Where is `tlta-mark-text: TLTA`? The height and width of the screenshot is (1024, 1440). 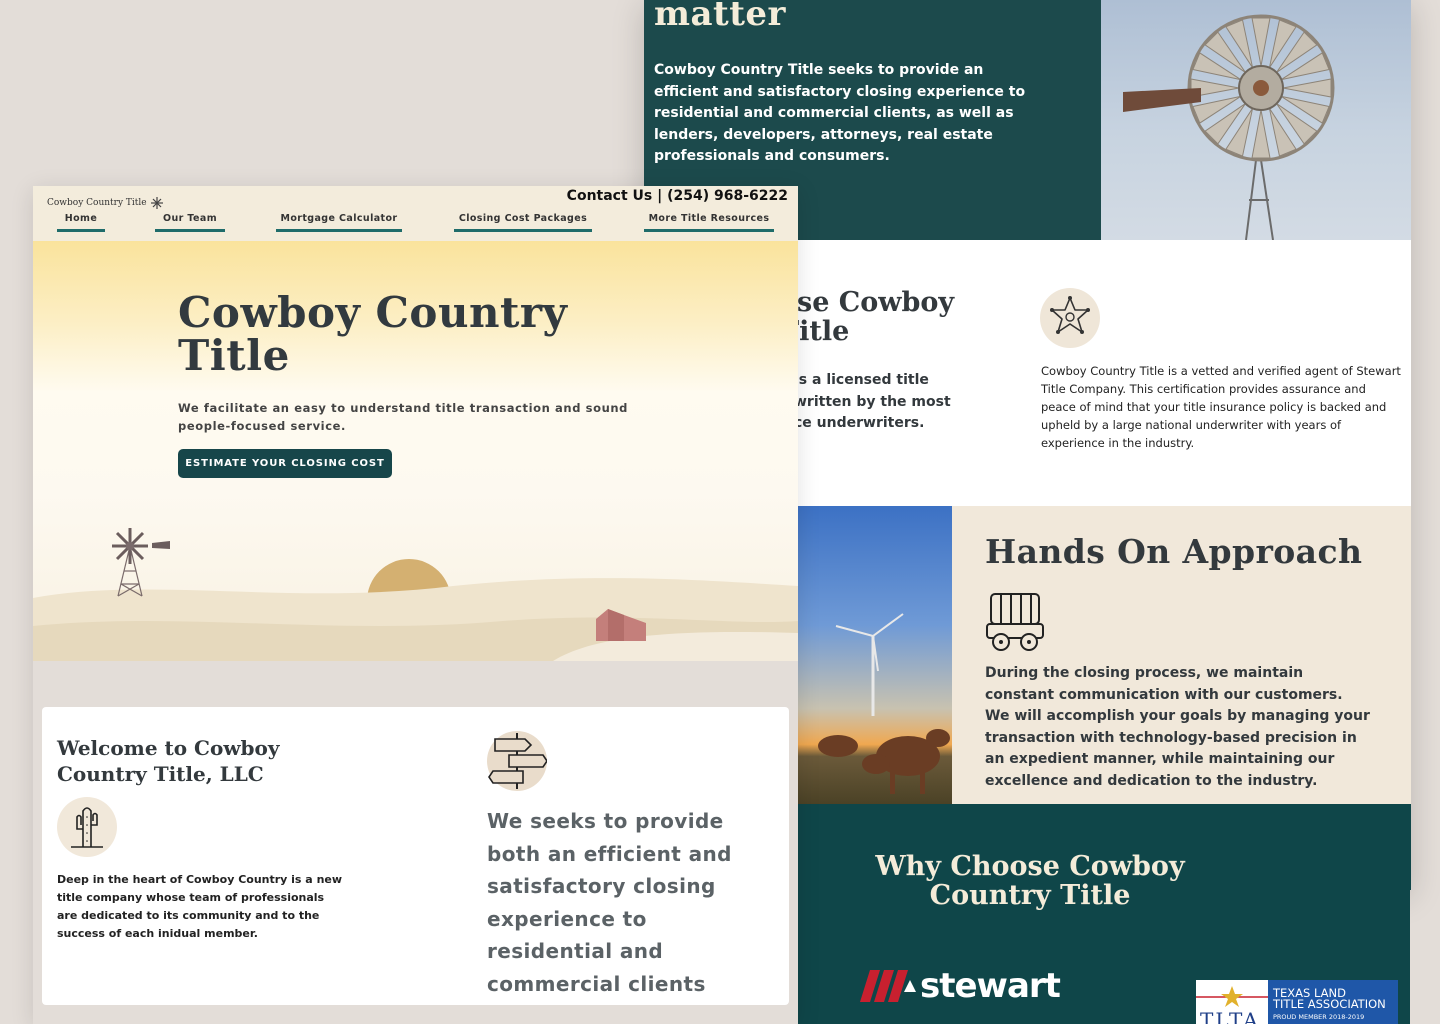
tlta-mark-text: TLTA is located at coordinates (1230, 1016).